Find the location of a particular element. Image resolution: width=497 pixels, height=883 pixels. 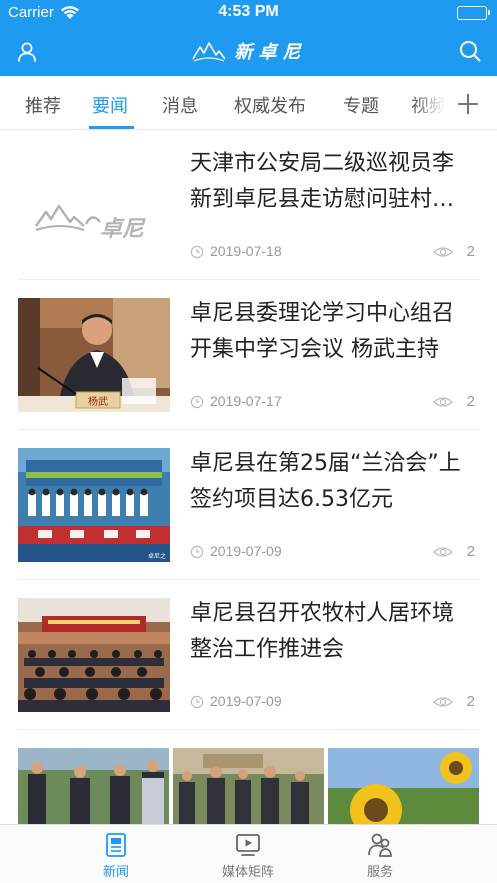

photo-gallery-item is located at coordinates (248, 786).